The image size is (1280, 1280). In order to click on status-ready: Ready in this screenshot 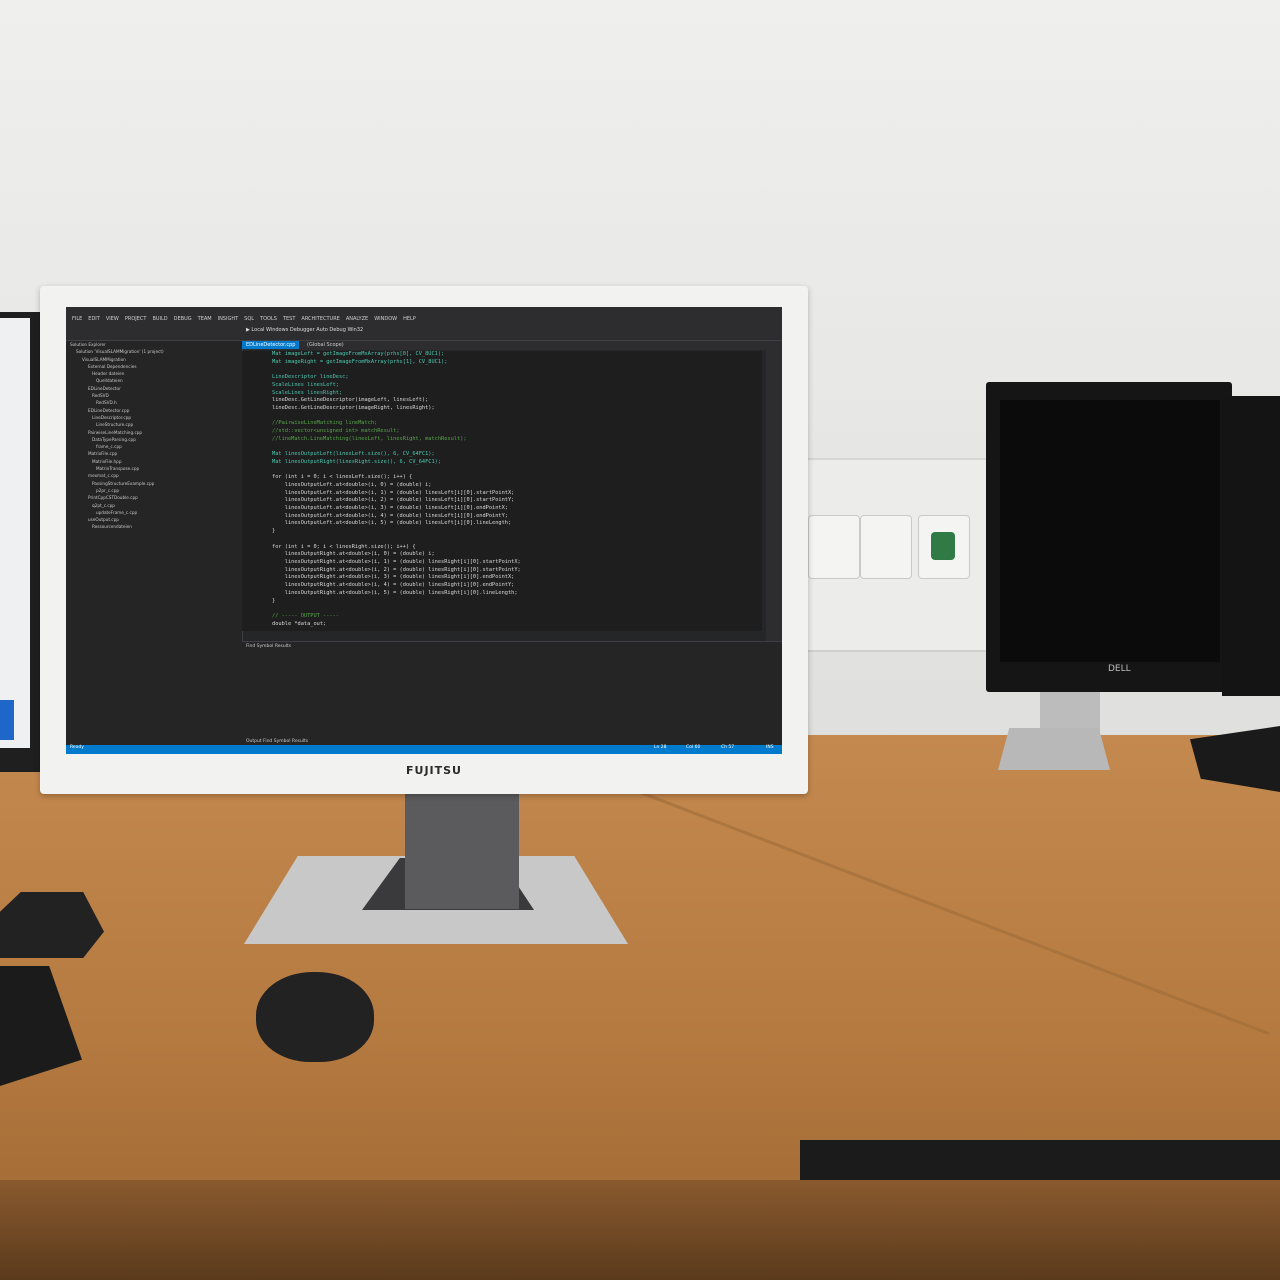, I will do `click(77, 747)`.